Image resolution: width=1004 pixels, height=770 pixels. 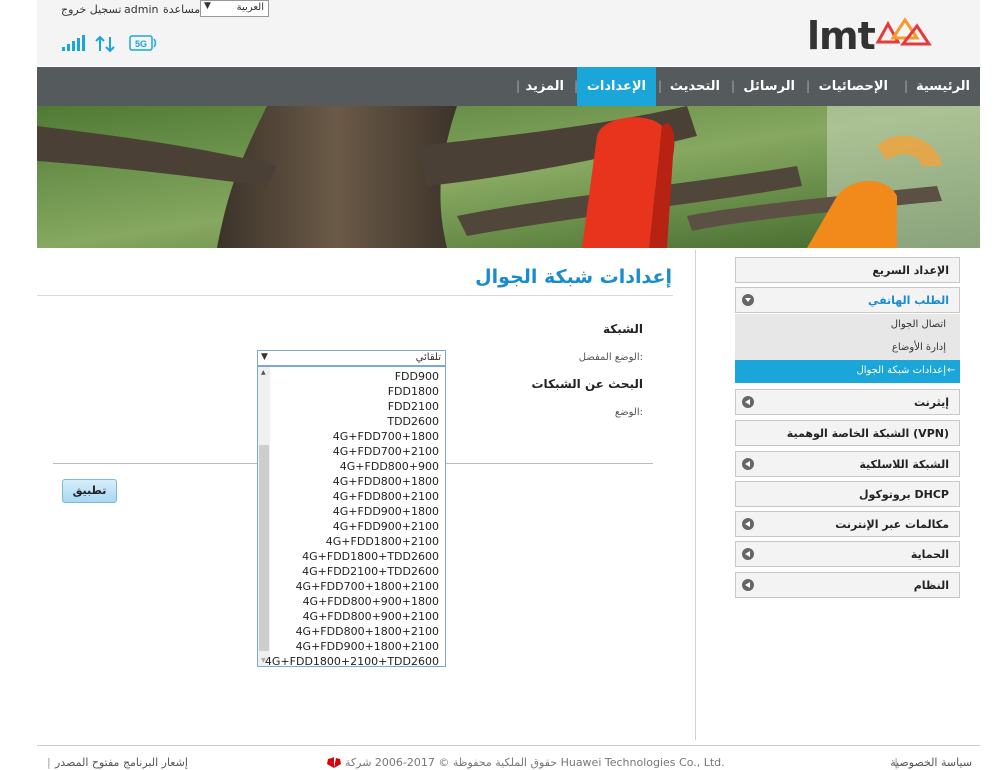 What do you see at coordinates (371, 616) in the screenshot?
I see `dropdown-option: 4G+FDD800+900+2100` at bounding box center [371, 616].